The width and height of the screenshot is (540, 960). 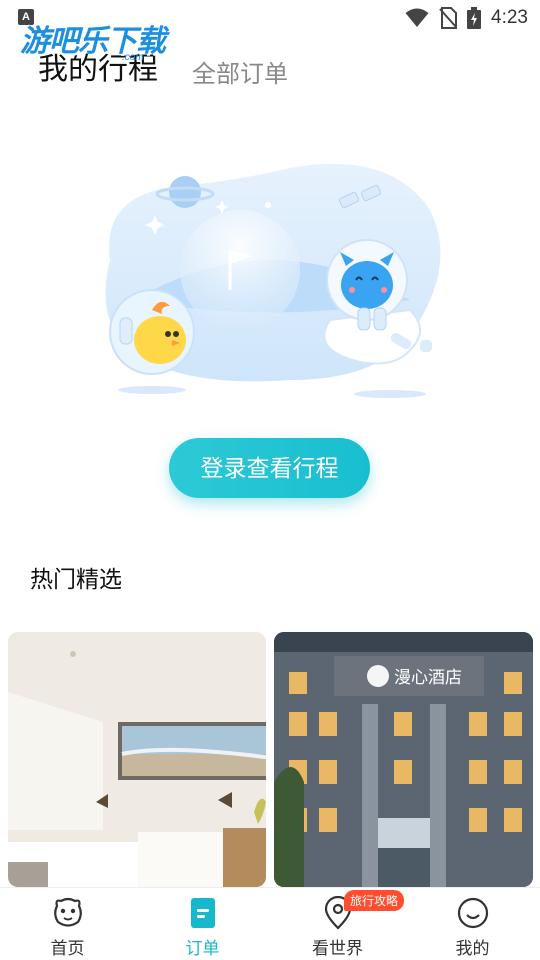 I want to click on hot-pick-card-hotel: 漫心酒店, so click(x=403, y=759).